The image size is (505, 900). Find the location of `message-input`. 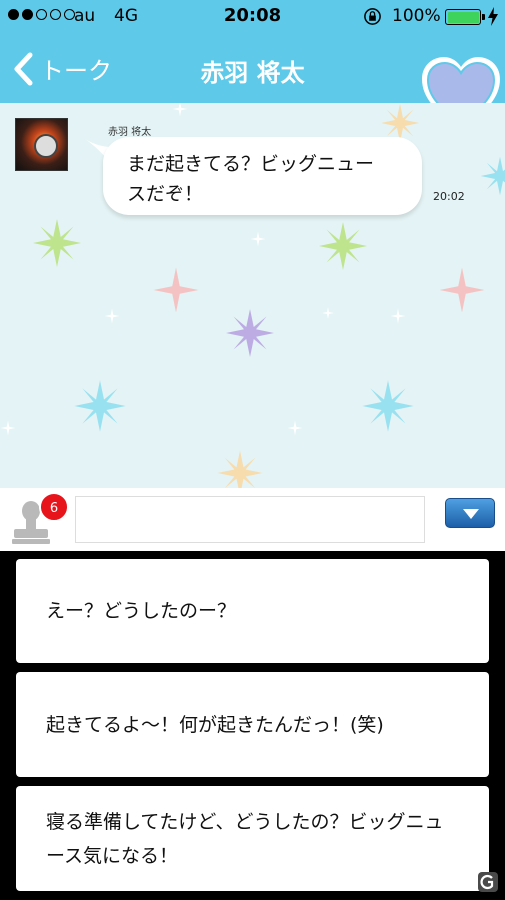

message-input is located at coordinates (250, 519).